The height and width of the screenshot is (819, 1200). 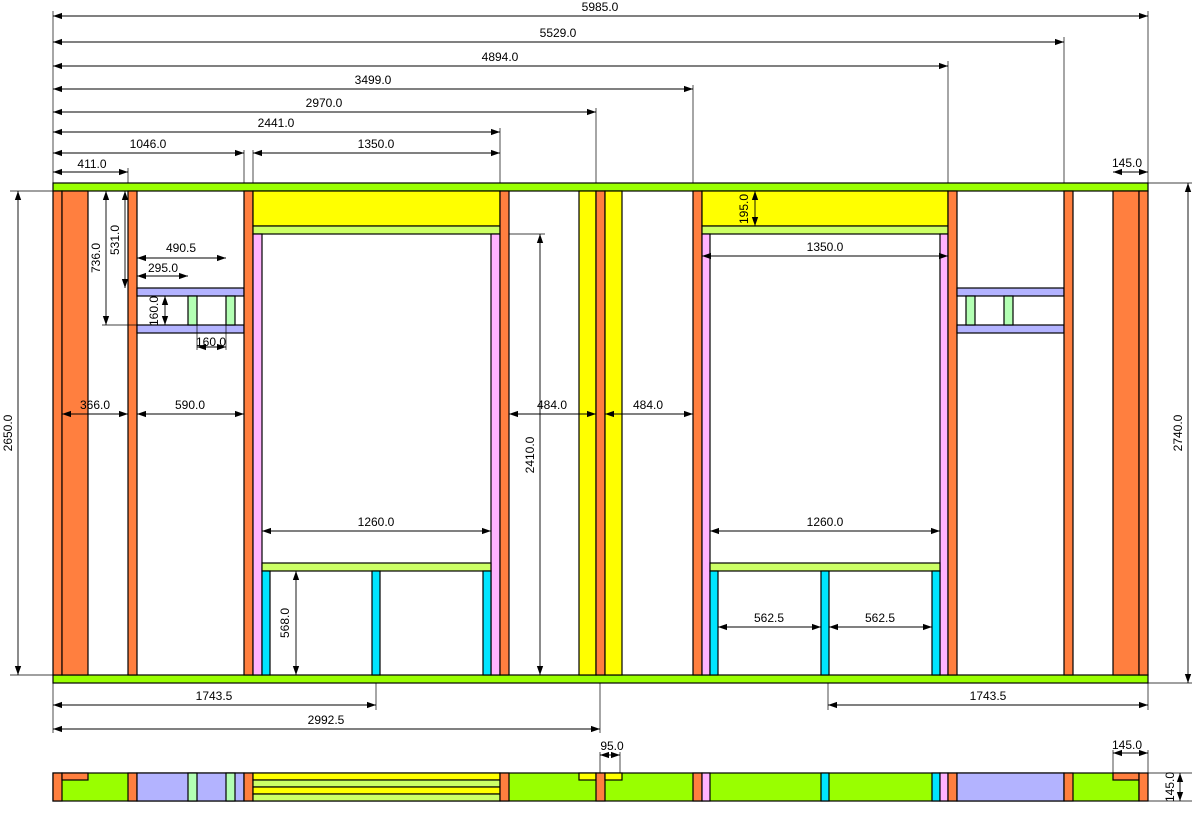 What do you see at coordinates (1010, 787) in the screenshot?
I see `plan-noggin` at bounding box center [1010, 787].